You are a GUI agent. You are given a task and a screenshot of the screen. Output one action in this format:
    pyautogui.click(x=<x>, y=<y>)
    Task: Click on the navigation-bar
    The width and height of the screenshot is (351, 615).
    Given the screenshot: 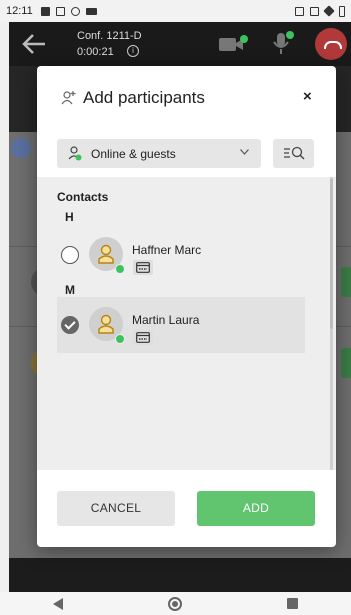 What is the action you would take?
    pyautogui.click(x=175, y=603)
    